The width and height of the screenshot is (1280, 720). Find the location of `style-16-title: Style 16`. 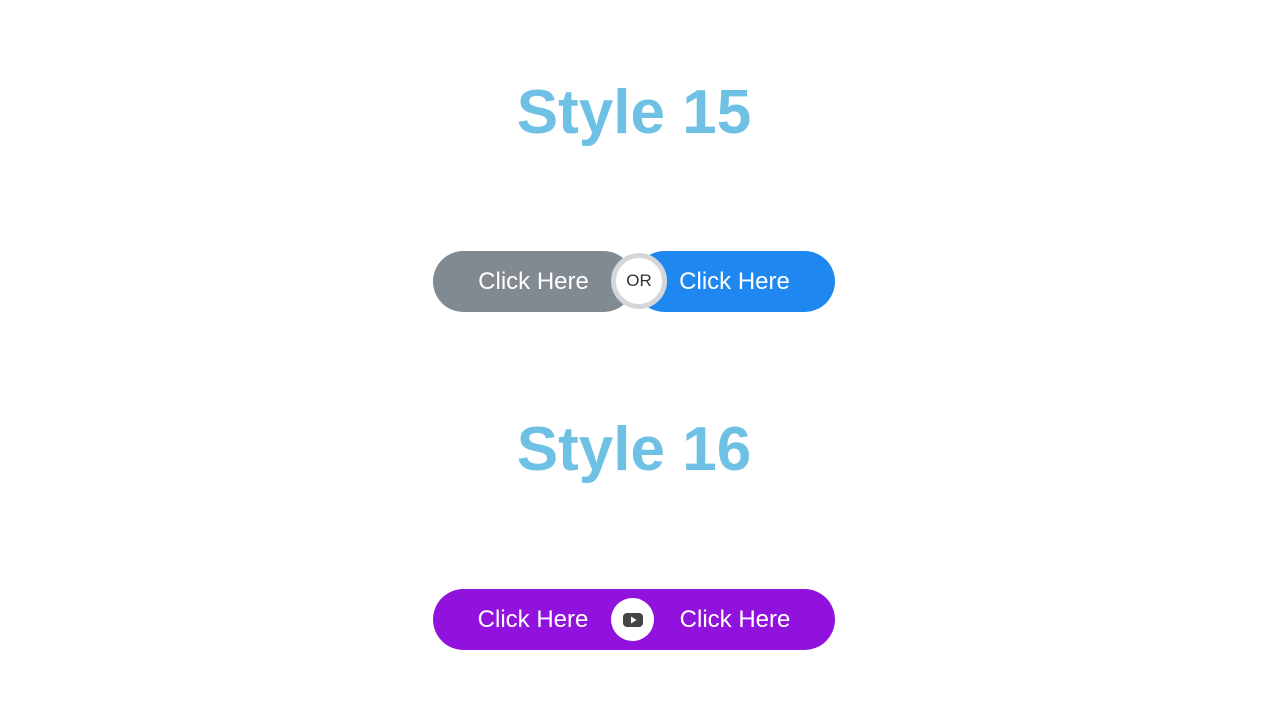

style-16-title: Style 16 is located at coordinates (634, 449).